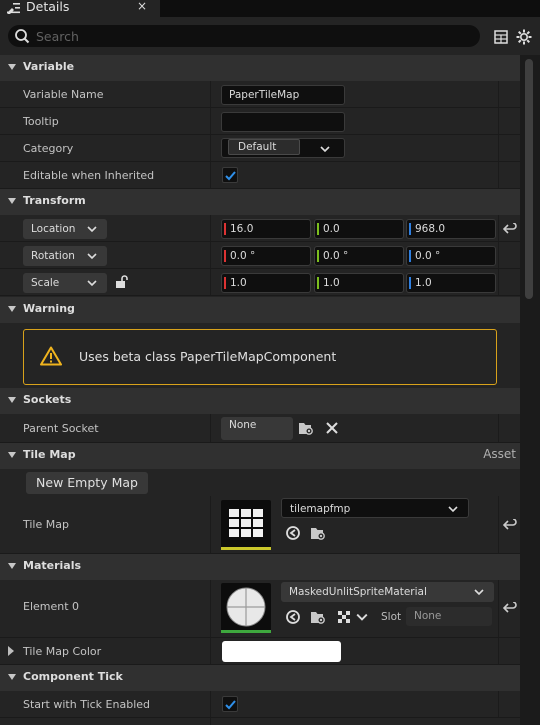 Image resolution: width=540 pixels, height=725 pixels. I want to click on material-asset-name: MaskedUnlitSpriteMaterial, so click(358, 592).